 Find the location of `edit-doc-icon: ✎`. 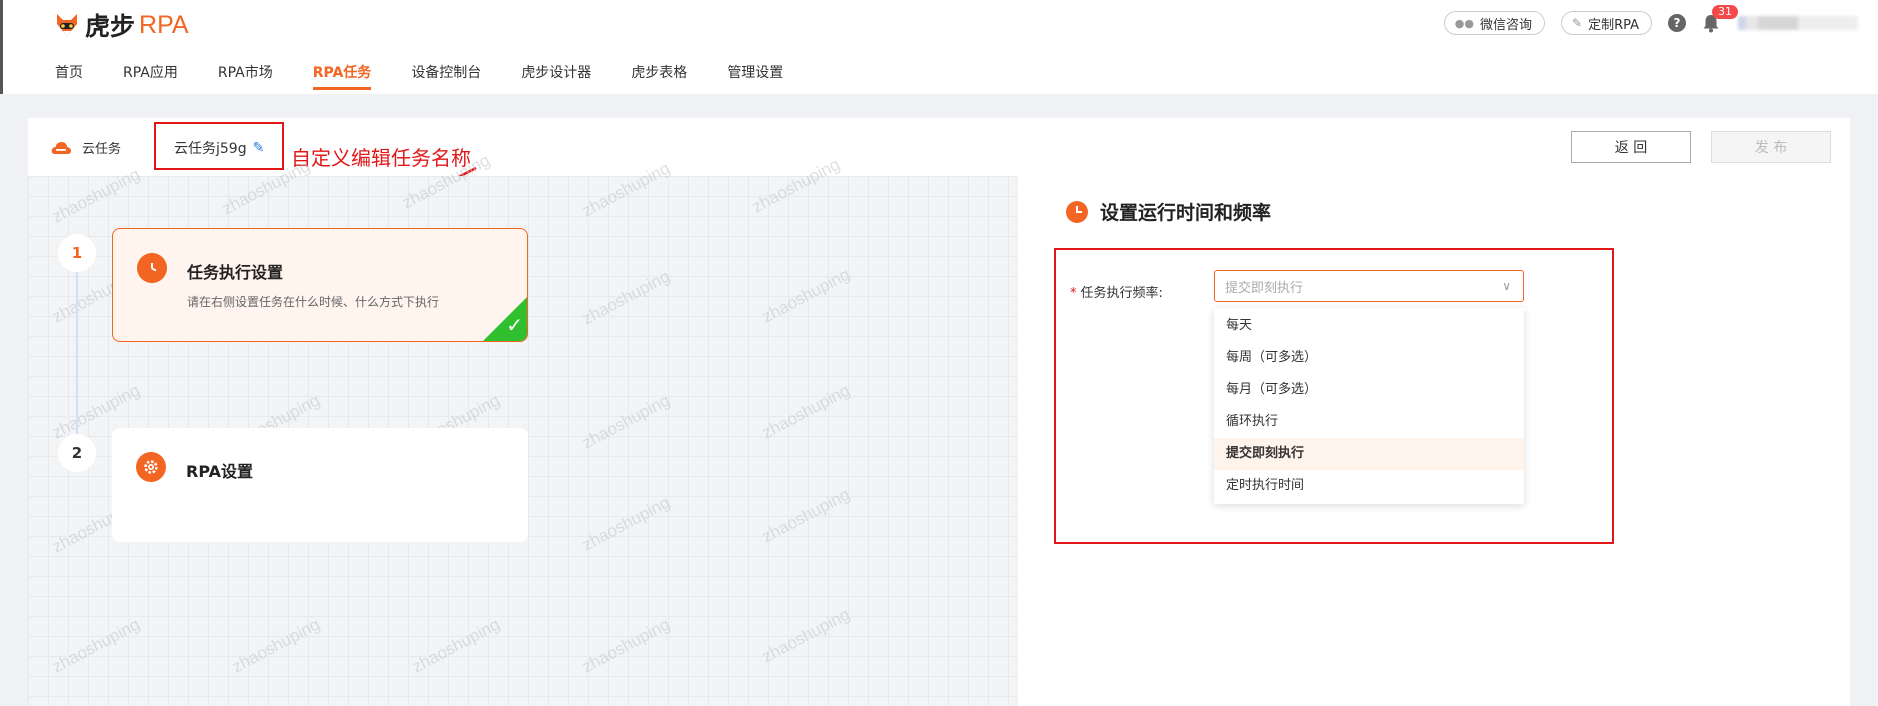

edit-doc-icon: ✎ is located at coordinates (1577, 23).